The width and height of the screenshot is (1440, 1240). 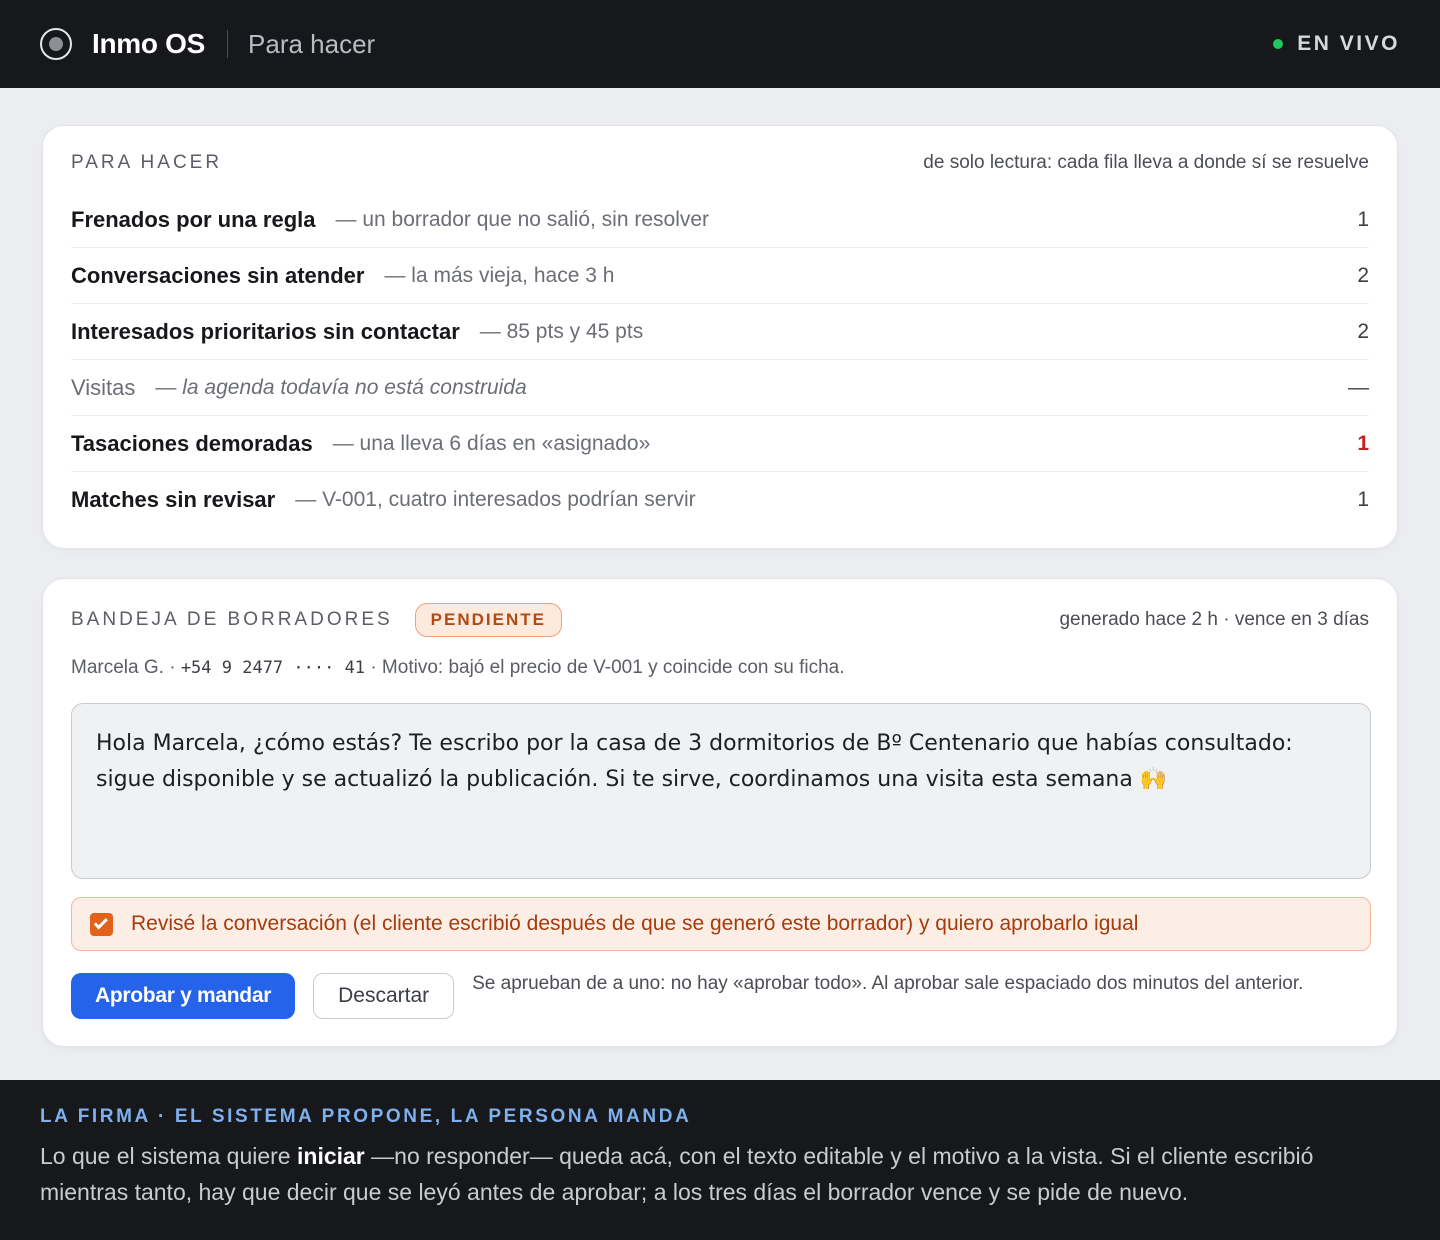 I want to click on todo-row-title: Conversaciones sin atender, so click(x=218, y=275).